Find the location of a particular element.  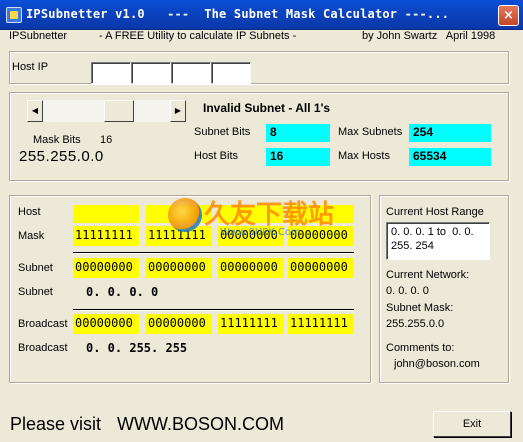

broadcast-decimal-label: Broadcast is located at coordinates (43, 348).